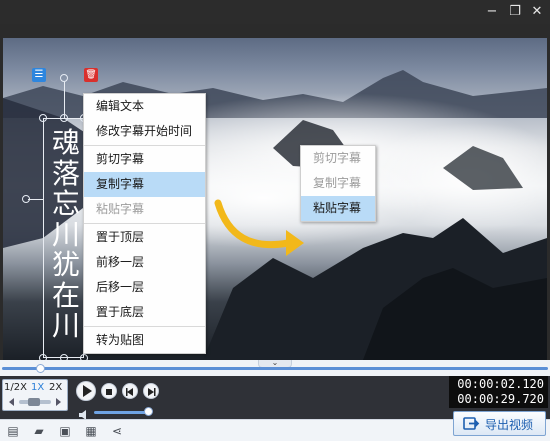 The image size is (550, 441). I want to click on volume-icon, so click(84, 413).